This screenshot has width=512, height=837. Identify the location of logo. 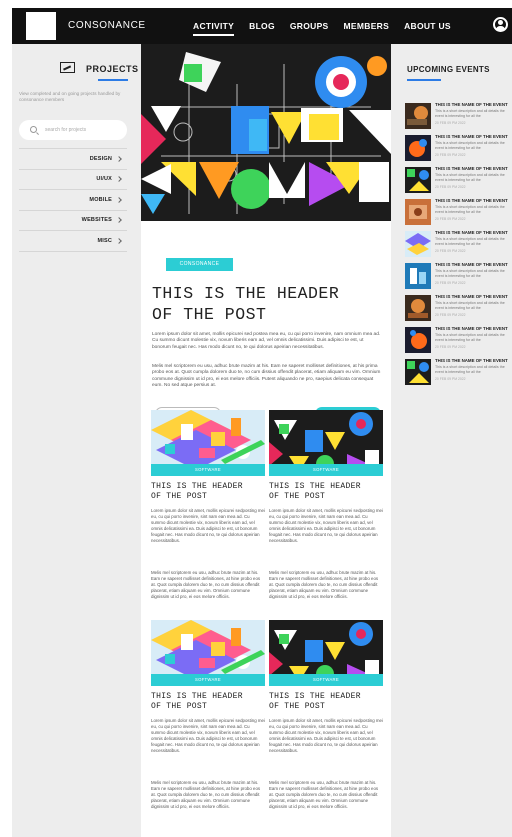
(41, 26).